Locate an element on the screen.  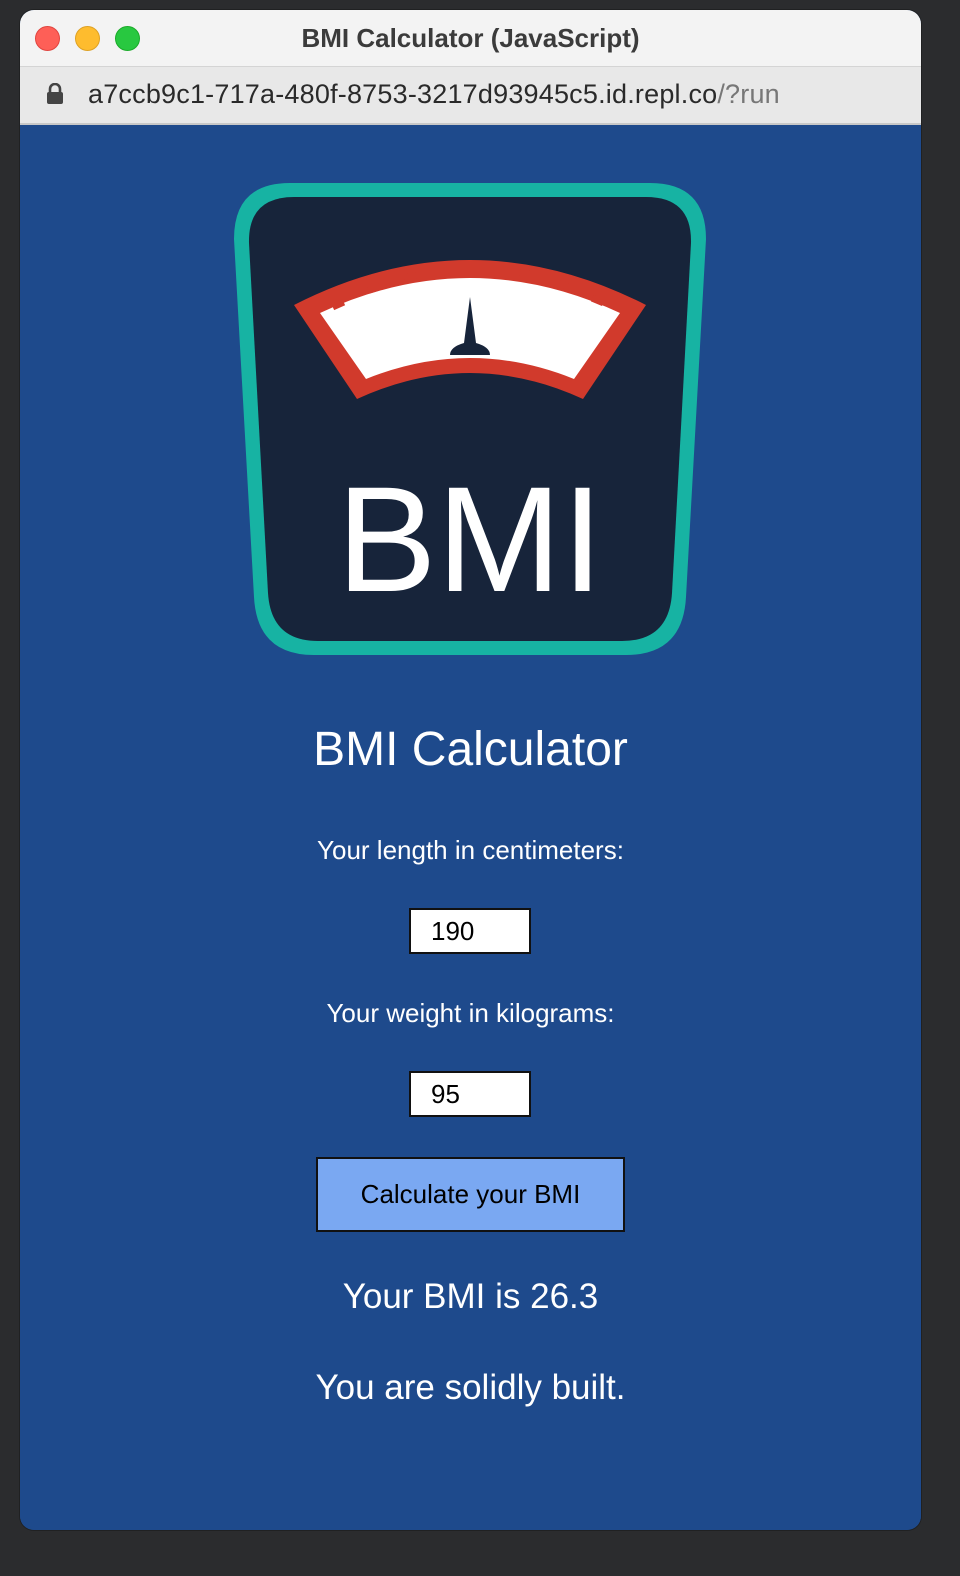
logo-text: BMI is located at coordinates (470, 539).